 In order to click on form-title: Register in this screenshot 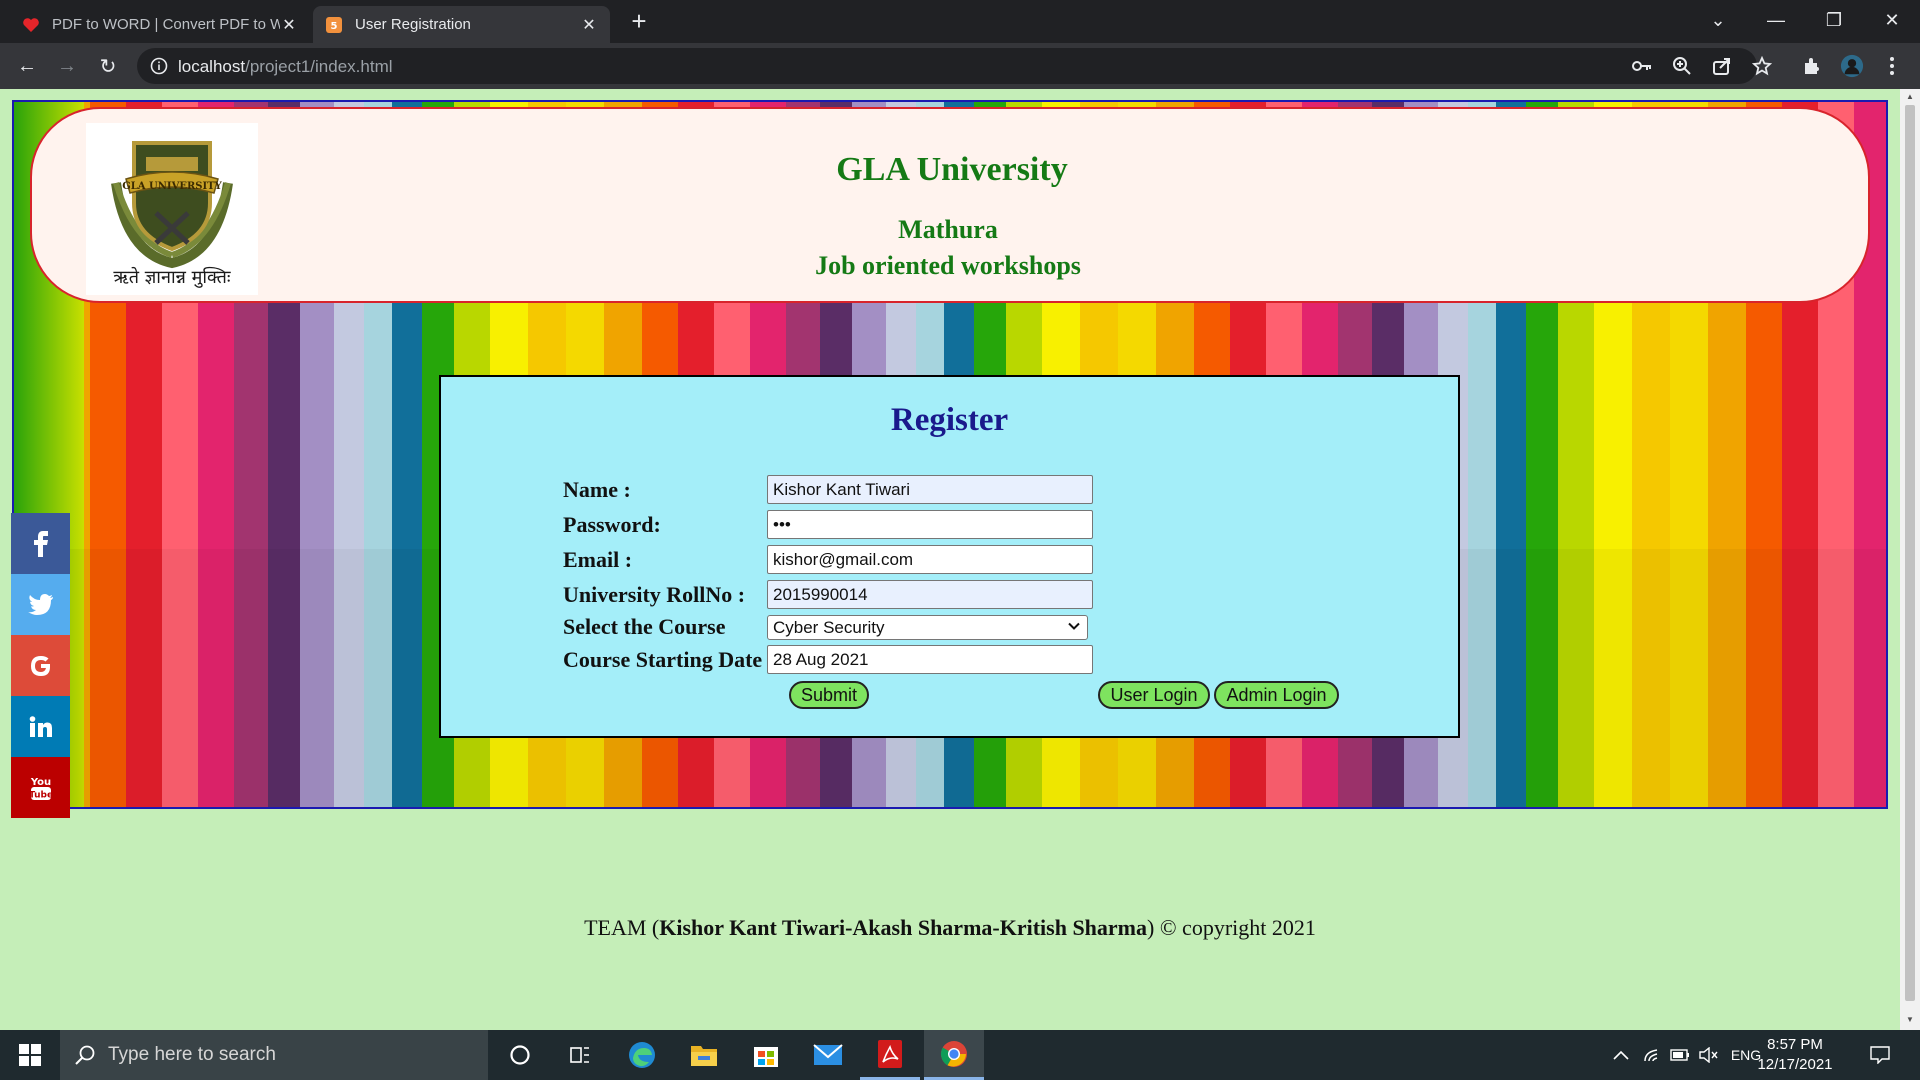, I will do `click(949, 420)`.